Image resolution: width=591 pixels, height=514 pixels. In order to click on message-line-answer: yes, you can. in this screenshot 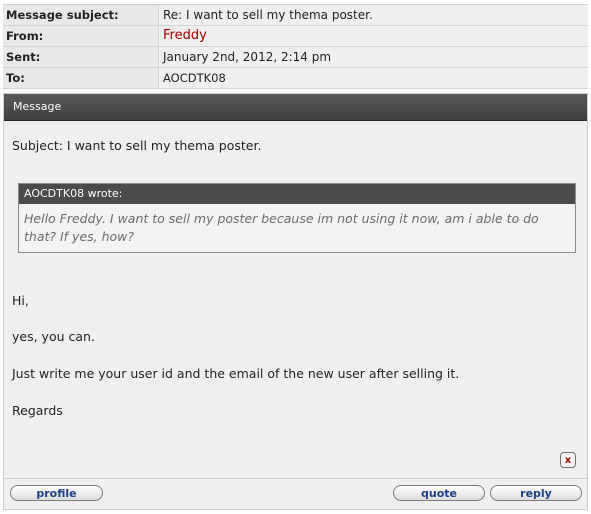, I will do `click(53, 336)`.